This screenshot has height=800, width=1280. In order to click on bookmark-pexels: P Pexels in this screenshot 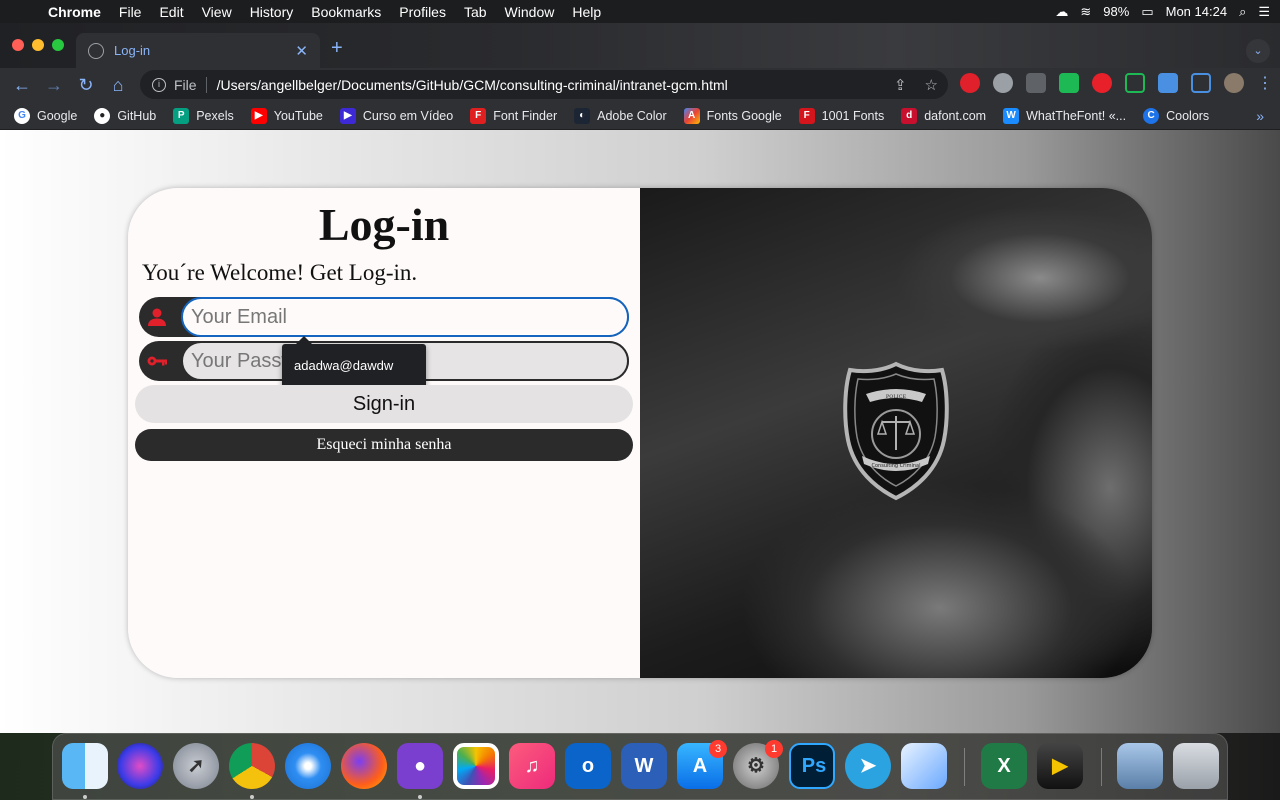, I will do `click(203, 115)`.